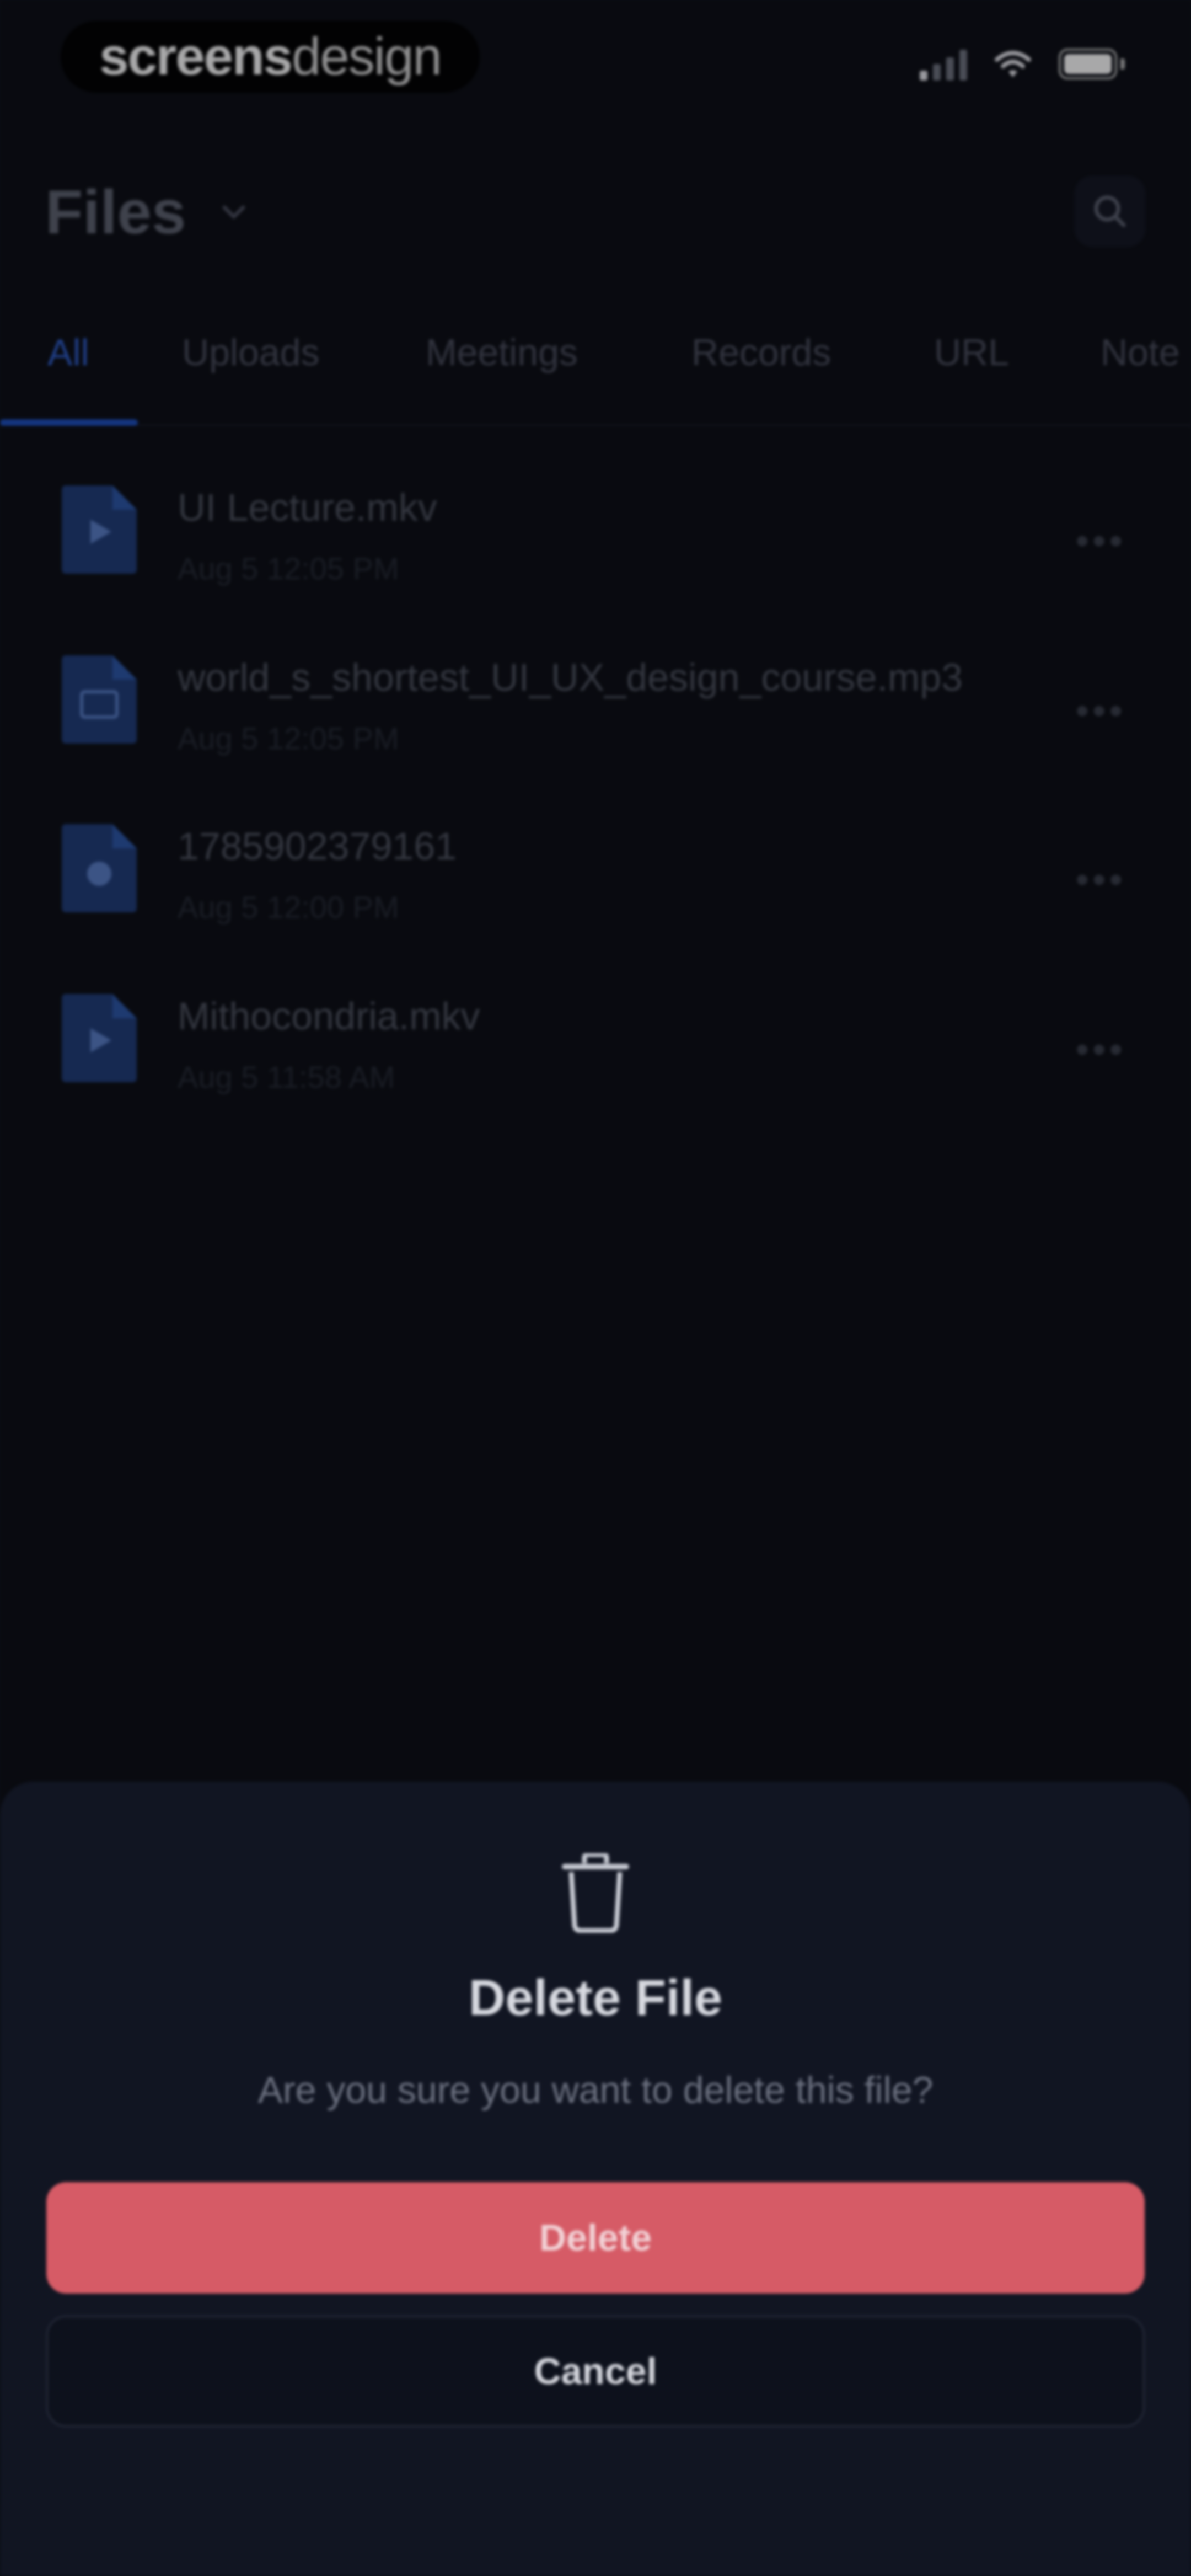  What do you see at coordinates (595, 1998) in the screenshot?
I see `dialog-title: Delete File` at bounding box center [595, 1998].